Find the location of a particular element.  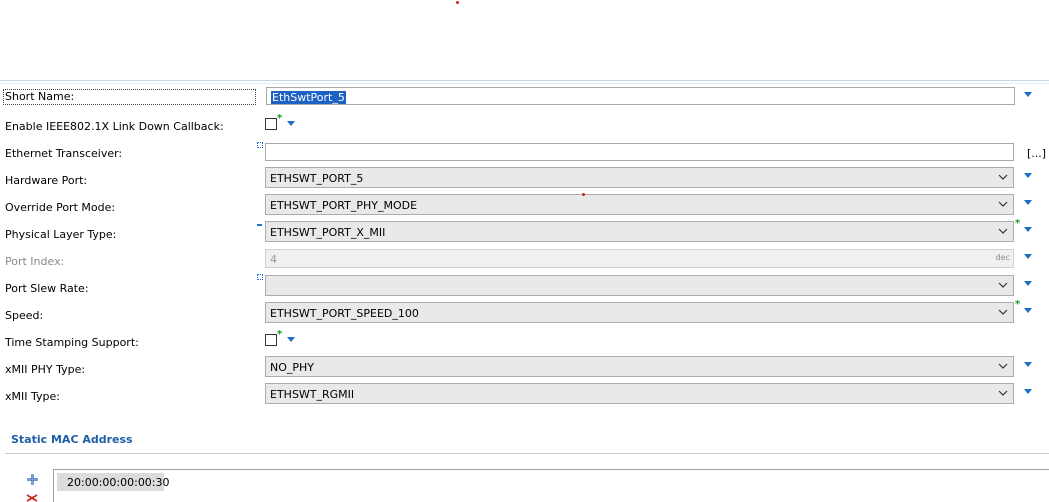

short-name-label: Short Name: is located at coordinates (129, 97).